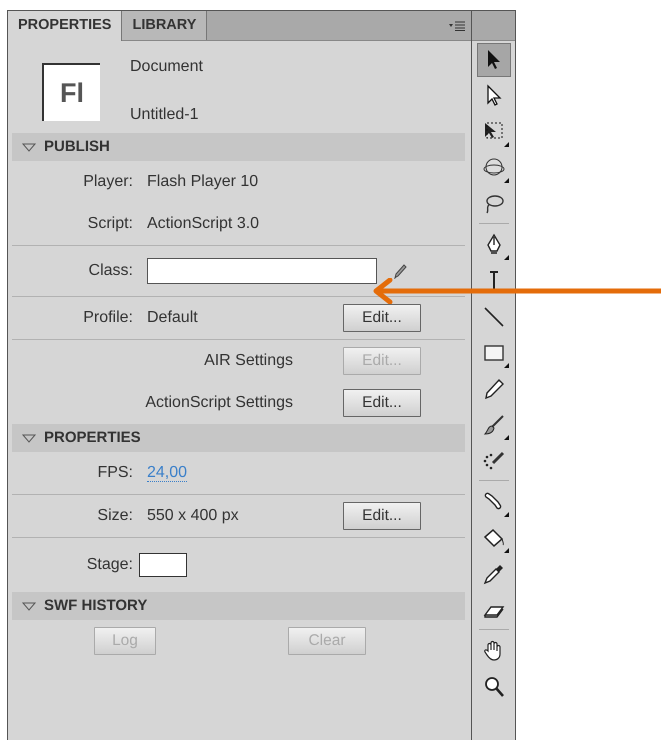 The image size is (661, 740). What do you see at coordinates (494, 317) in the screenshot?
I see `diagonal-line-icon` at bounding box center [494, 317].